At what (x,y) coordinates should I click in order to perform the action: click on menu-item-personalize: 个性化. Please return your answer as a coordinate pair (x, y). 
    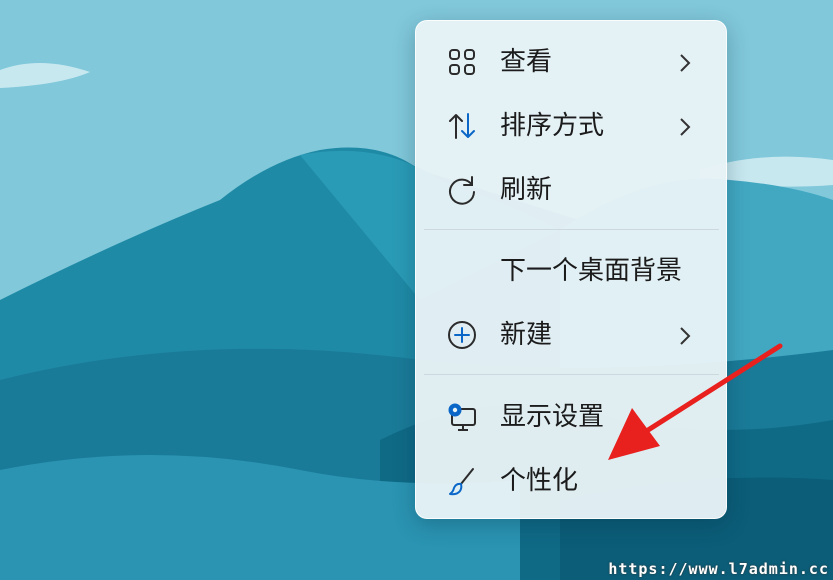
    Looking at the image, I should click on (571, 481).